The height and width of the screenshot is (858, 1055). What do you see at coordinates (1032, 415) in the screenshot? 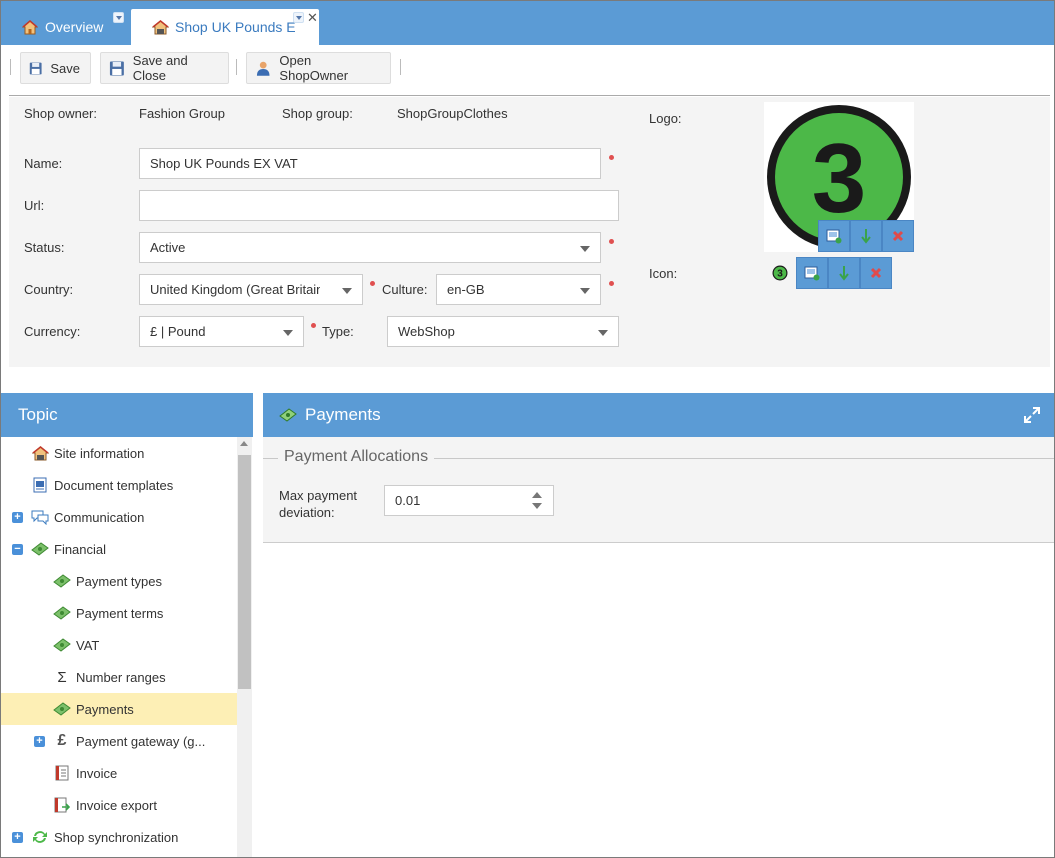
I see `maximize-icon` at bounding box center [1032, 415].